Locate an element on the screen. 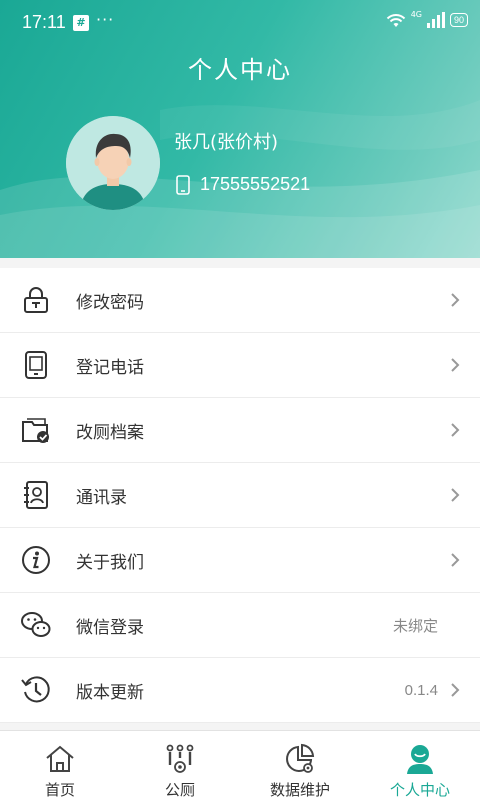 The height and width of the screenshot is (800, 480). wechat-icon is located at coordinates (36, 624).